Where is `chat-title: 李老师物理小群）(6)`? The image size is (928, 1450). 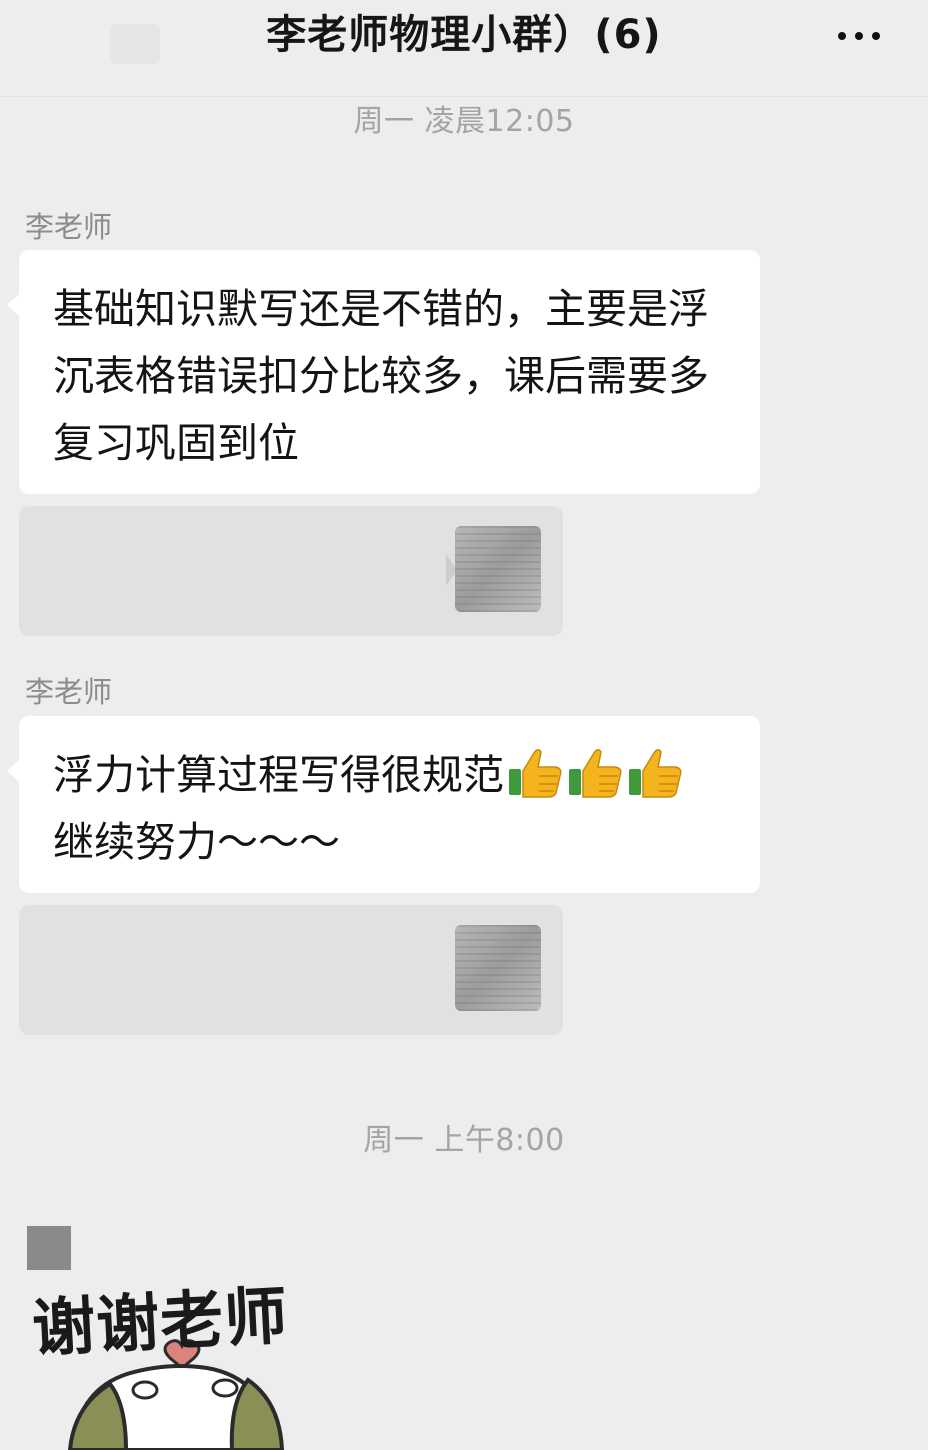
chat-title: 李老师物理小群）(6) is located at coordinates (464, 35).